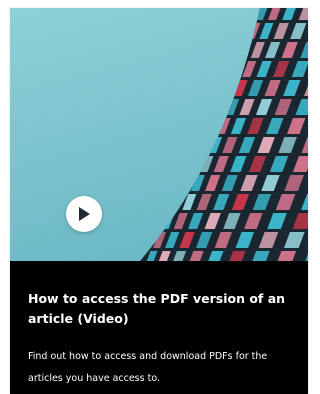 Image resolution: width=320 pixels, height=394 pixels. I want to click on play-button, so click(84, 214).